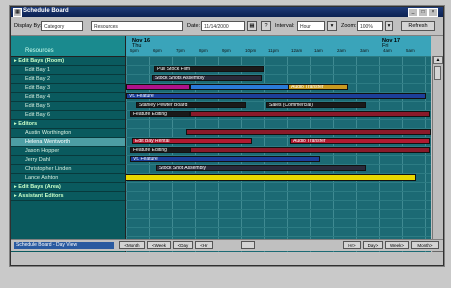 This screenshot has width=451, height=288. What do you see at coordinates (159, 245) in the screenshot?
I see `nav-prev-week: <Week` at bounding box center [159, 245].